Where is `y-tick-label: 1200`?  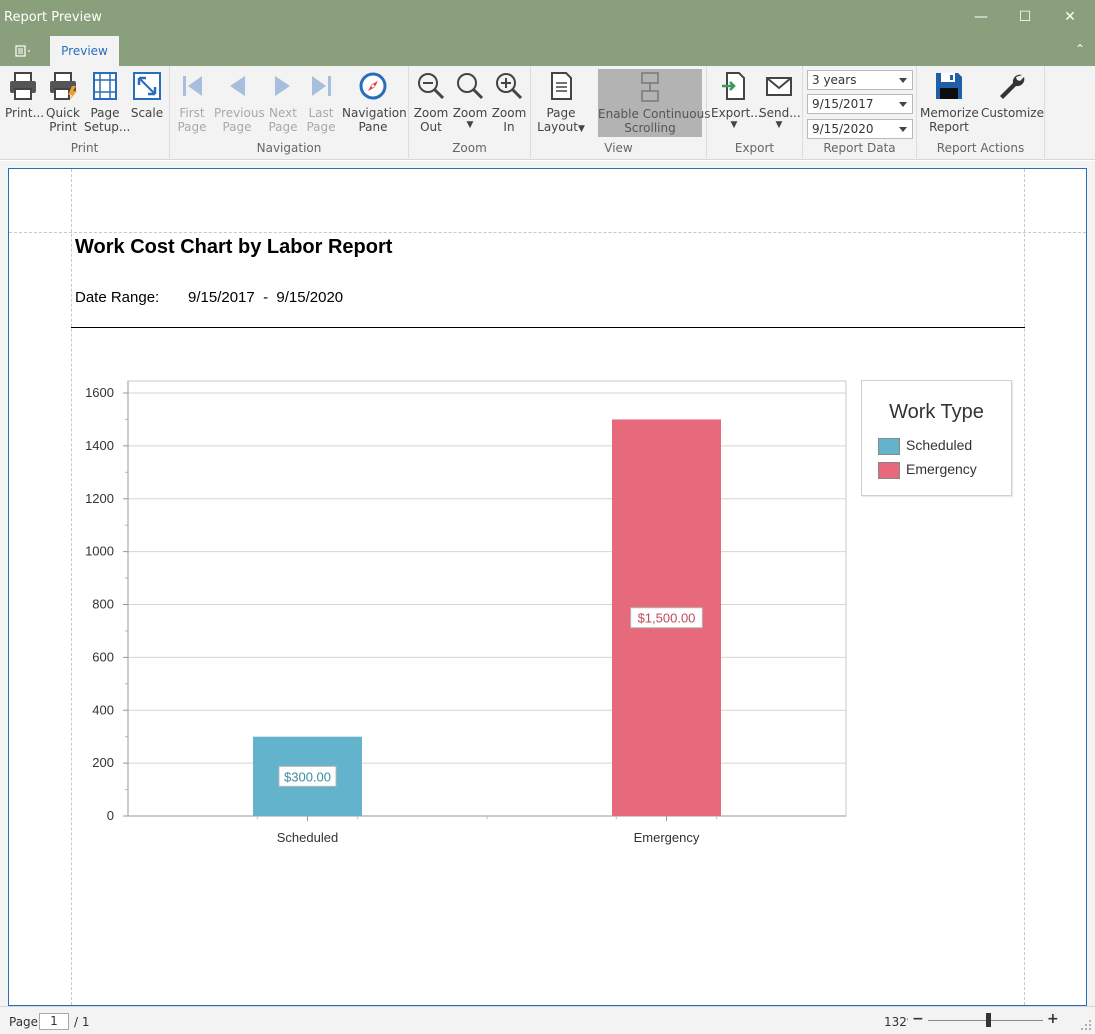 y-tick-label: 1200 is located at coordinates (99, 498).